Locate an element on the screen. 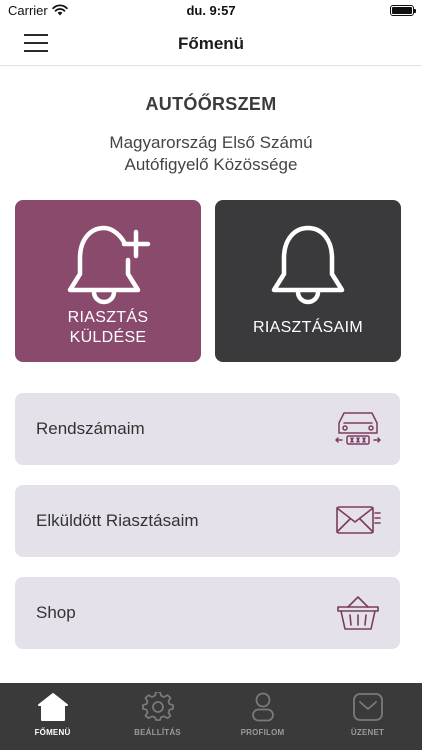 Image resolution: width=422 pixels, height=750 pixels. car-plate-icon is located at coordinates (358, 428).